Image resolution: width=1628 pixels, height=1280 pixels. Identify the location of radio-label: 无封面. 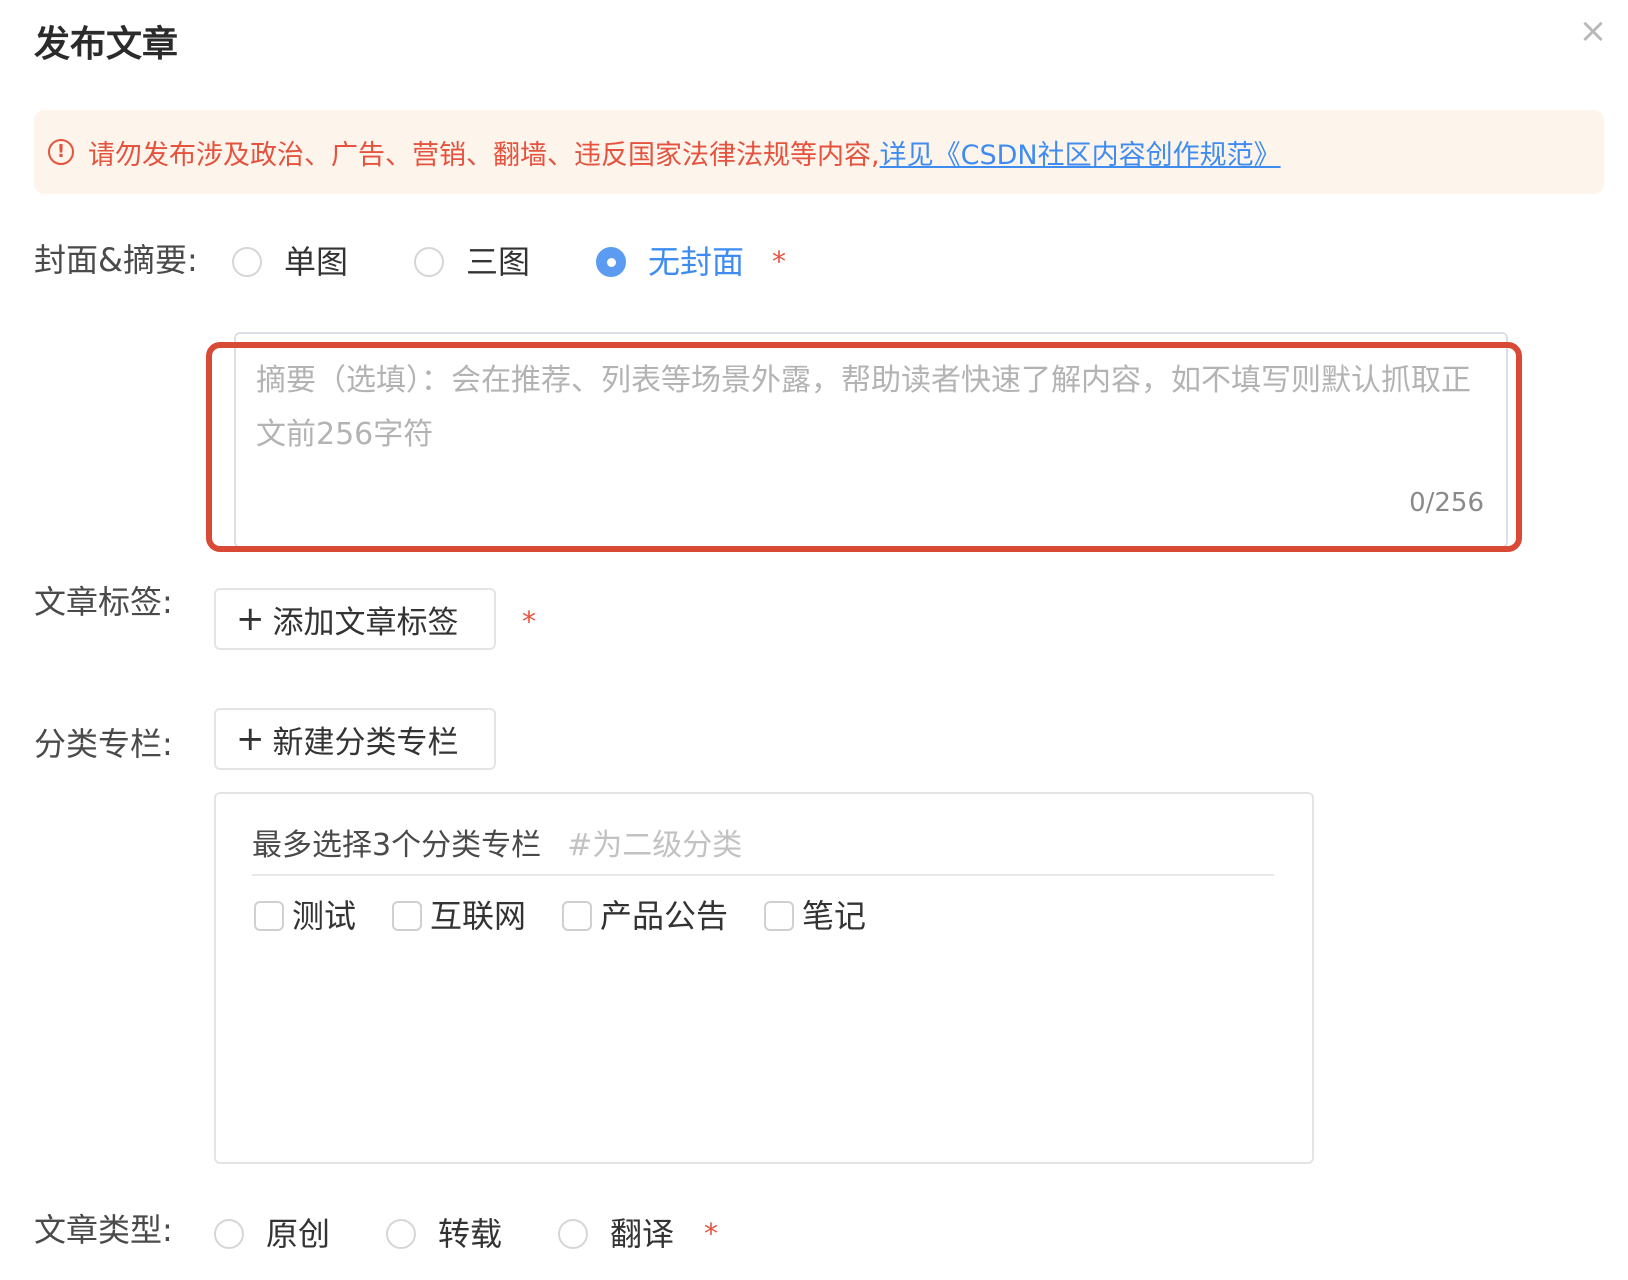
(696, 262).